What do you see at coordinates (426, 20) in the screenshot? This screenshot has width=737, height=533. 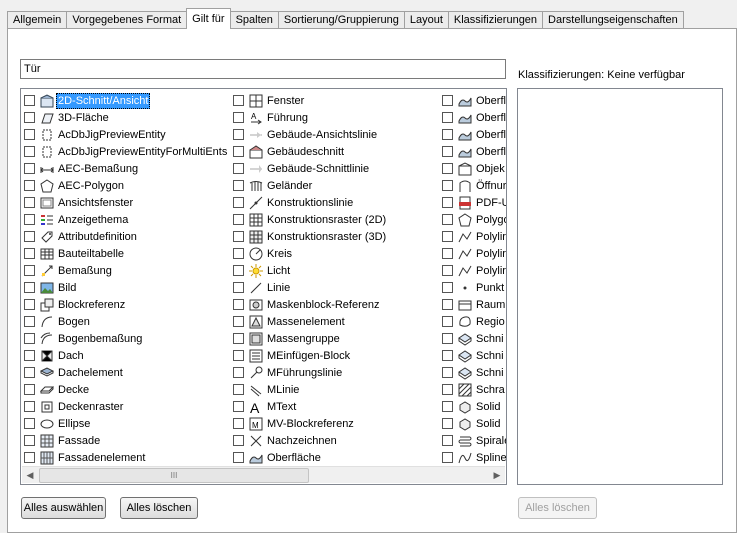 I see `tab-5: Layout` at bounding box center [426, 20].